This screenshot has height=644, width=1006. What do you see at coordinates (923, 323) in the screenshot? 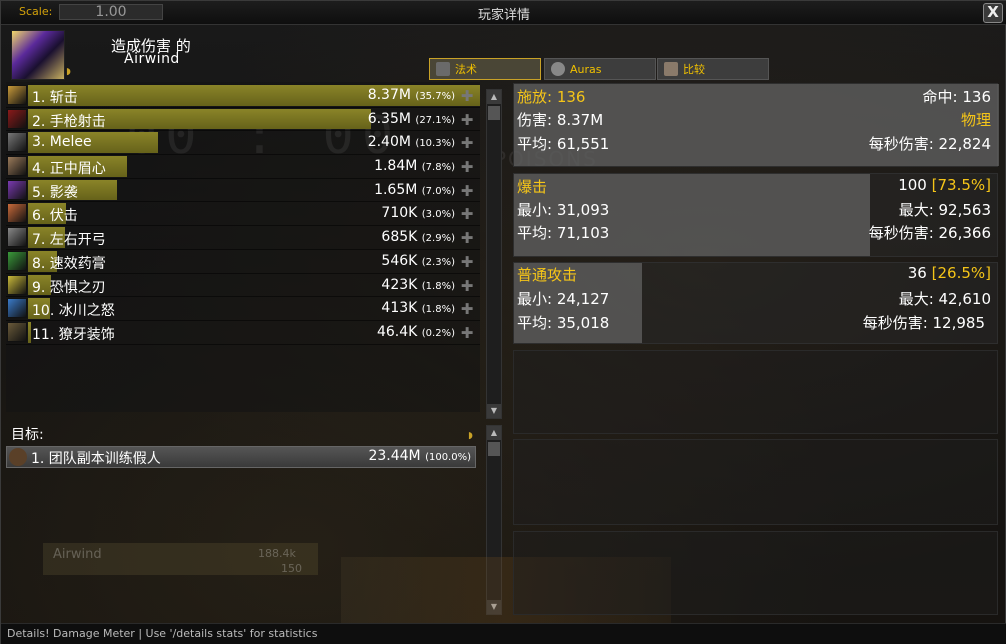
I see `normal-dps: 每秒伤害: 12,985` at bounding box center [923, 323].